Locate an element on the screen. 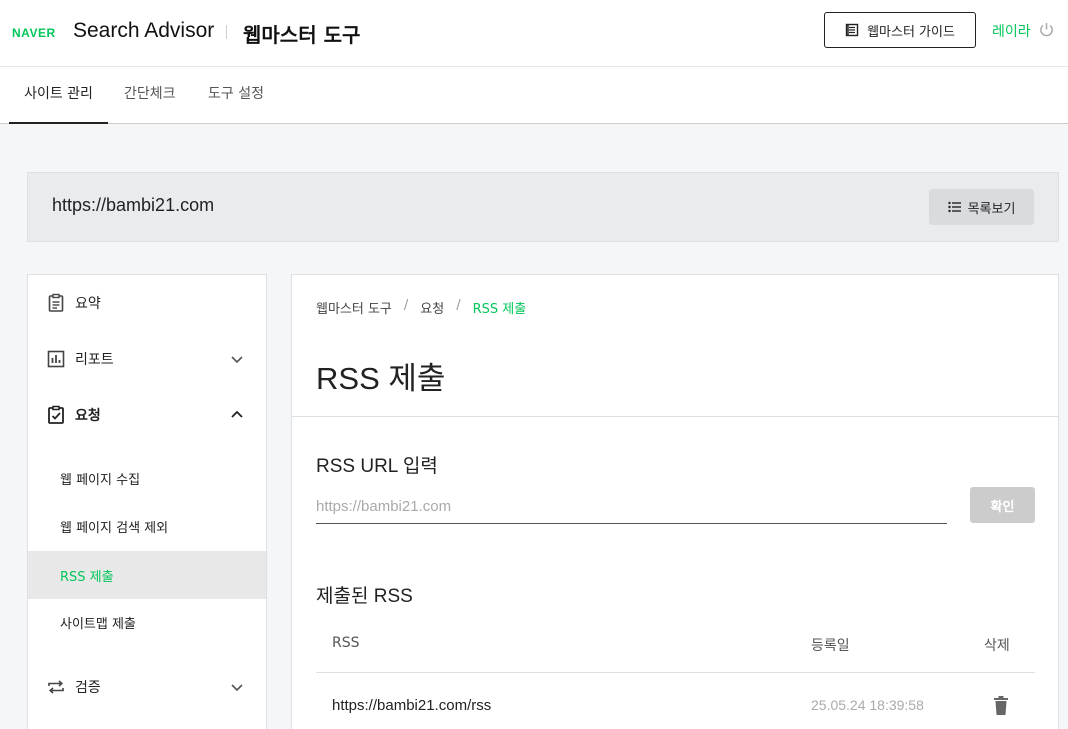 This screenshot has width=1068, height=729. title-divider is located at coordinates (675, 416).